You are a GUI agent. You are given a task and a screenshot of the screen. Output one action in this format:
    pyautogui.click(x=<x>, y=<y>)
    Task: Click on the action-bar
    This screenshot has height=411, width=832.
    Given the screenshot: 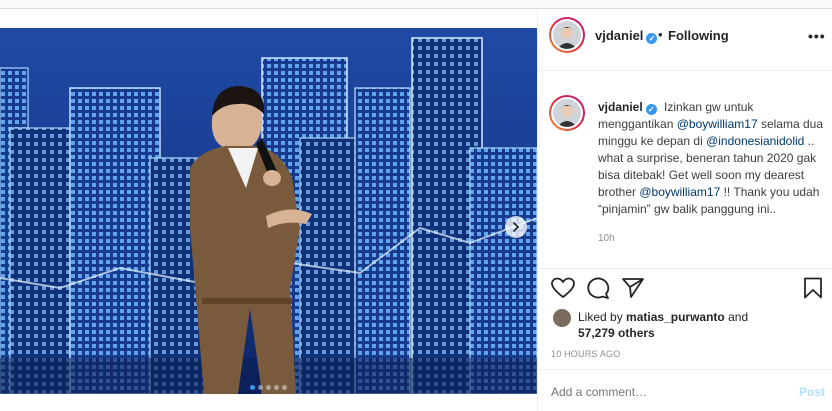 What is the action you would take?
    pyautogui.click(x=687, y=290)
    